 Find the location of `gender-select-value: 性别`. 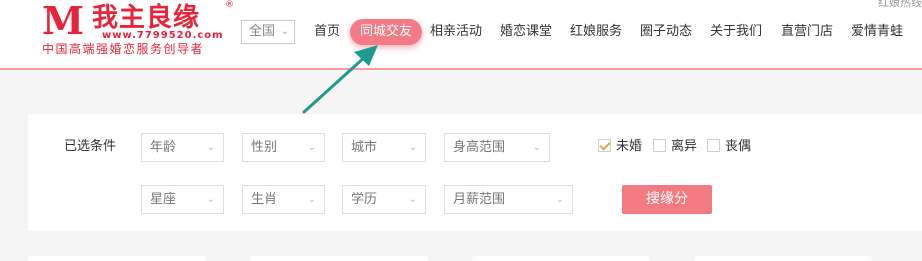

gender-select-value: 性别 is located at coordinates (264, 147).